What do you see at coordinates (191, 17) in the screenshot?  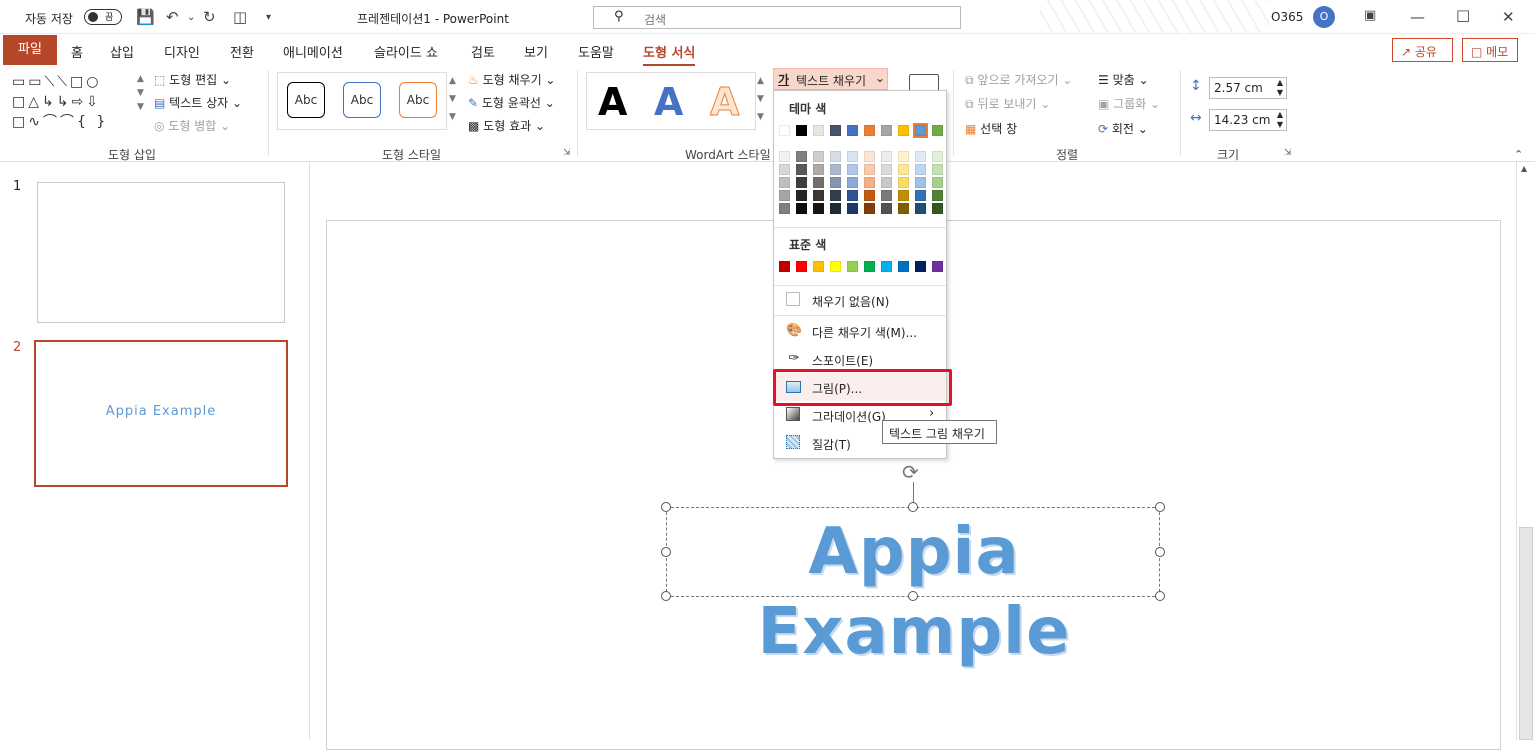 I see `undo-dropdown-icon: ⌄` at bounding box center [191, 17].